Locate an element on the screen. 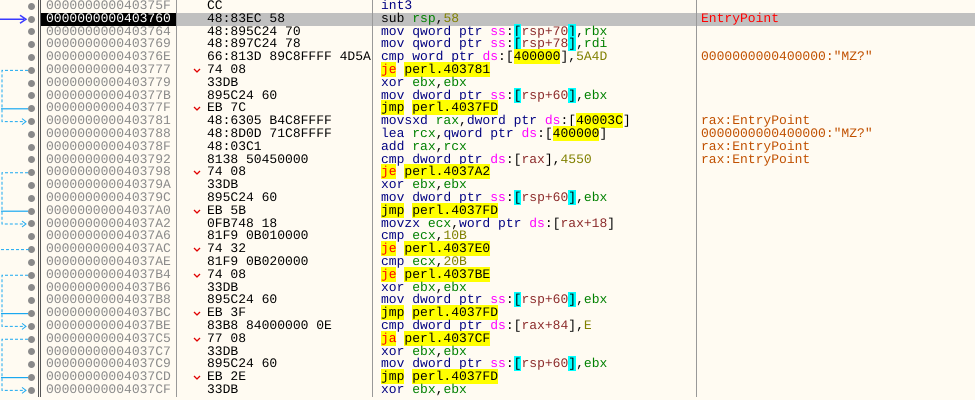  bytes-text: 81F9 0B020000 is located at coordinates (257, 262).